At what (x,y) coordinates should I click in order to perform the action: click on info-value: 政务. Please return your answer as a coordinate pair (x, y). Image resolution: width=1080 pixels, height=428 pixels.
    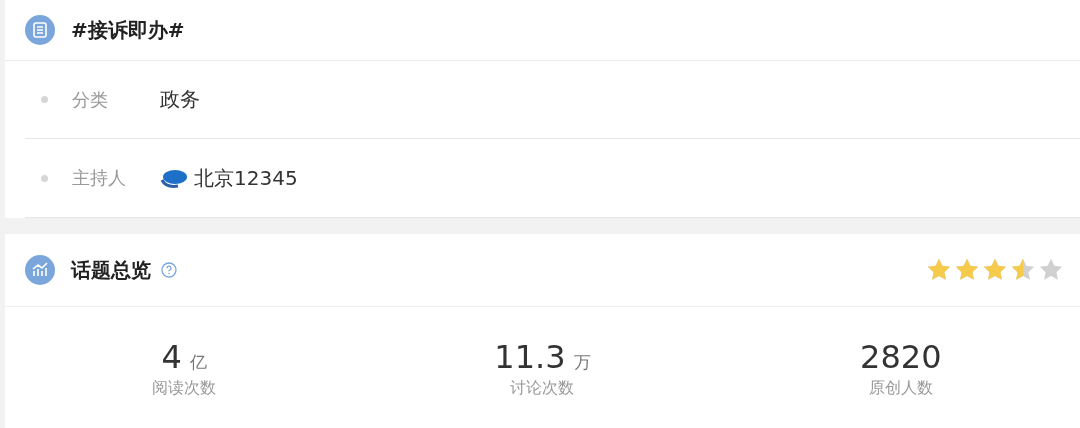
    Looking at the image, I should click on (180, 99).